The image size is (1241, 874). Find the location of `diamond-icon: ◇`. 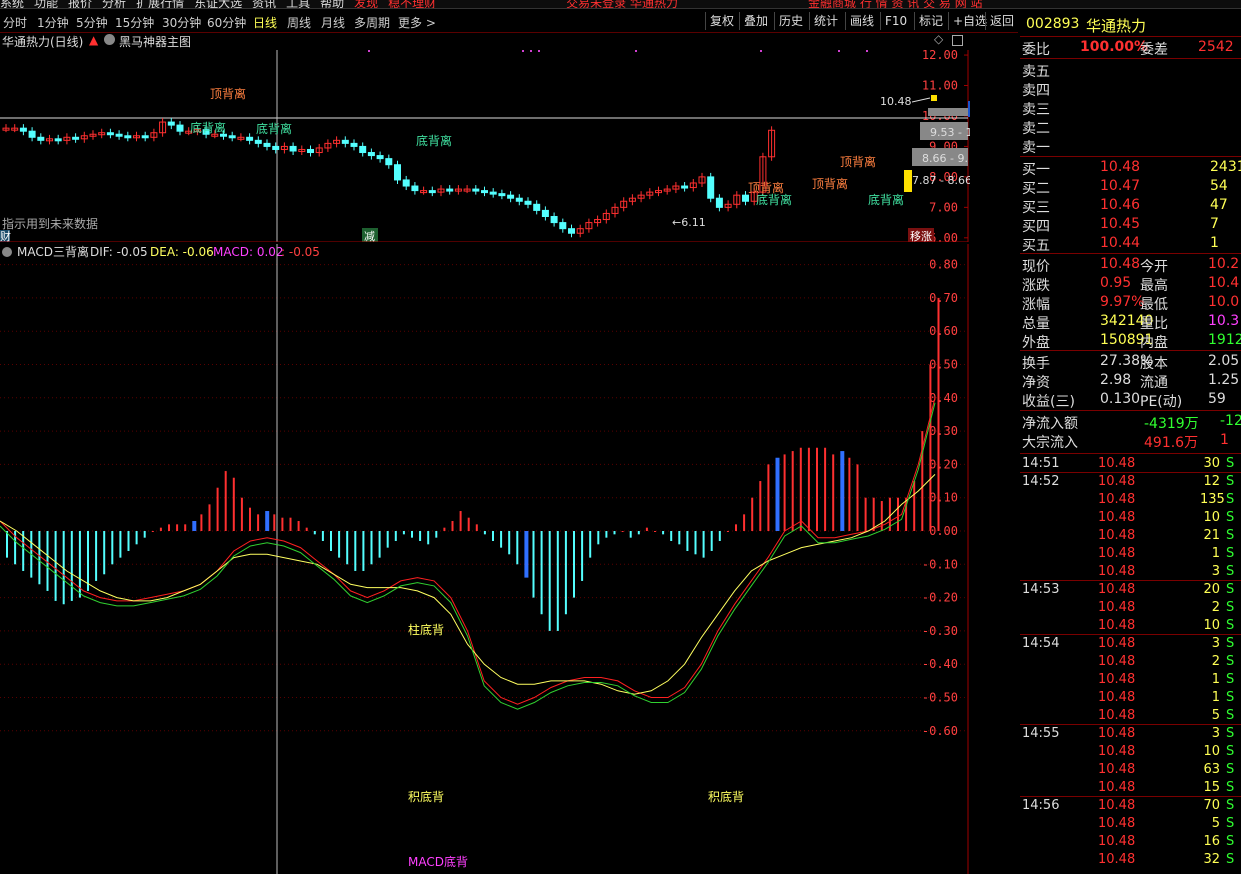

diamond-icon: ◇ is located at coordinates (938, 39).